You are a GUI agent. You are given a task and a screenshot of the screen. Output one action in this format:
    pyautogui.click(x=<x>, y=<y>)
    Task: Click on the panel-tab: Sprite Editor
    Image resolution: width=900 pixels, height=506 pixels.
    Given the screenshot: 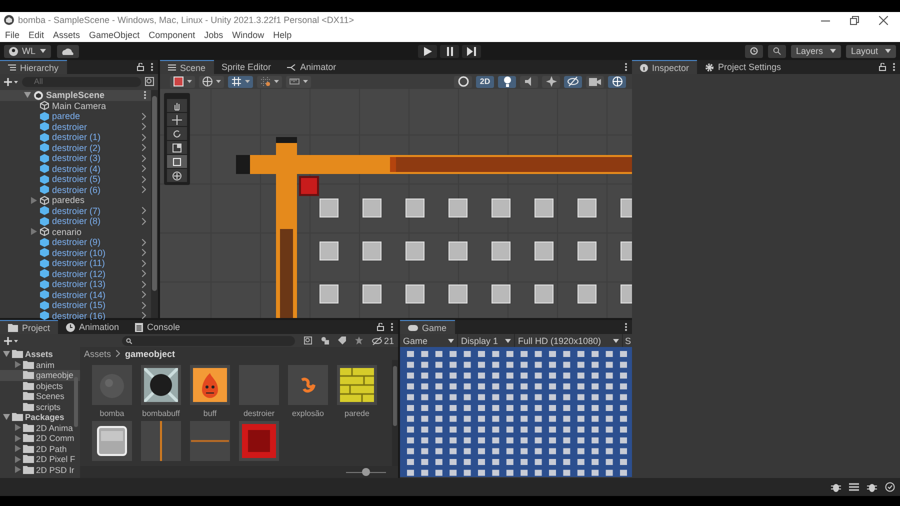 What is the action you would take?
    pyautogui.click(x=247, y=67)
    